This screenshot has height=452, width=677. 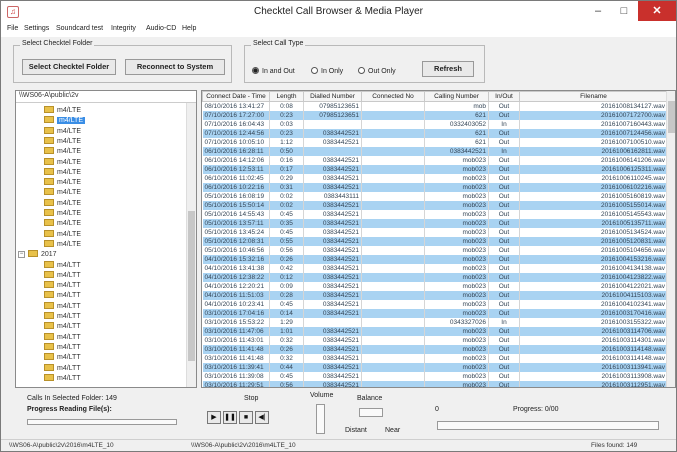 What do you see at coordinates (593, 96) in the screenshot?
I see `grid-column-header: Filename` at bounding box center [593, 96].